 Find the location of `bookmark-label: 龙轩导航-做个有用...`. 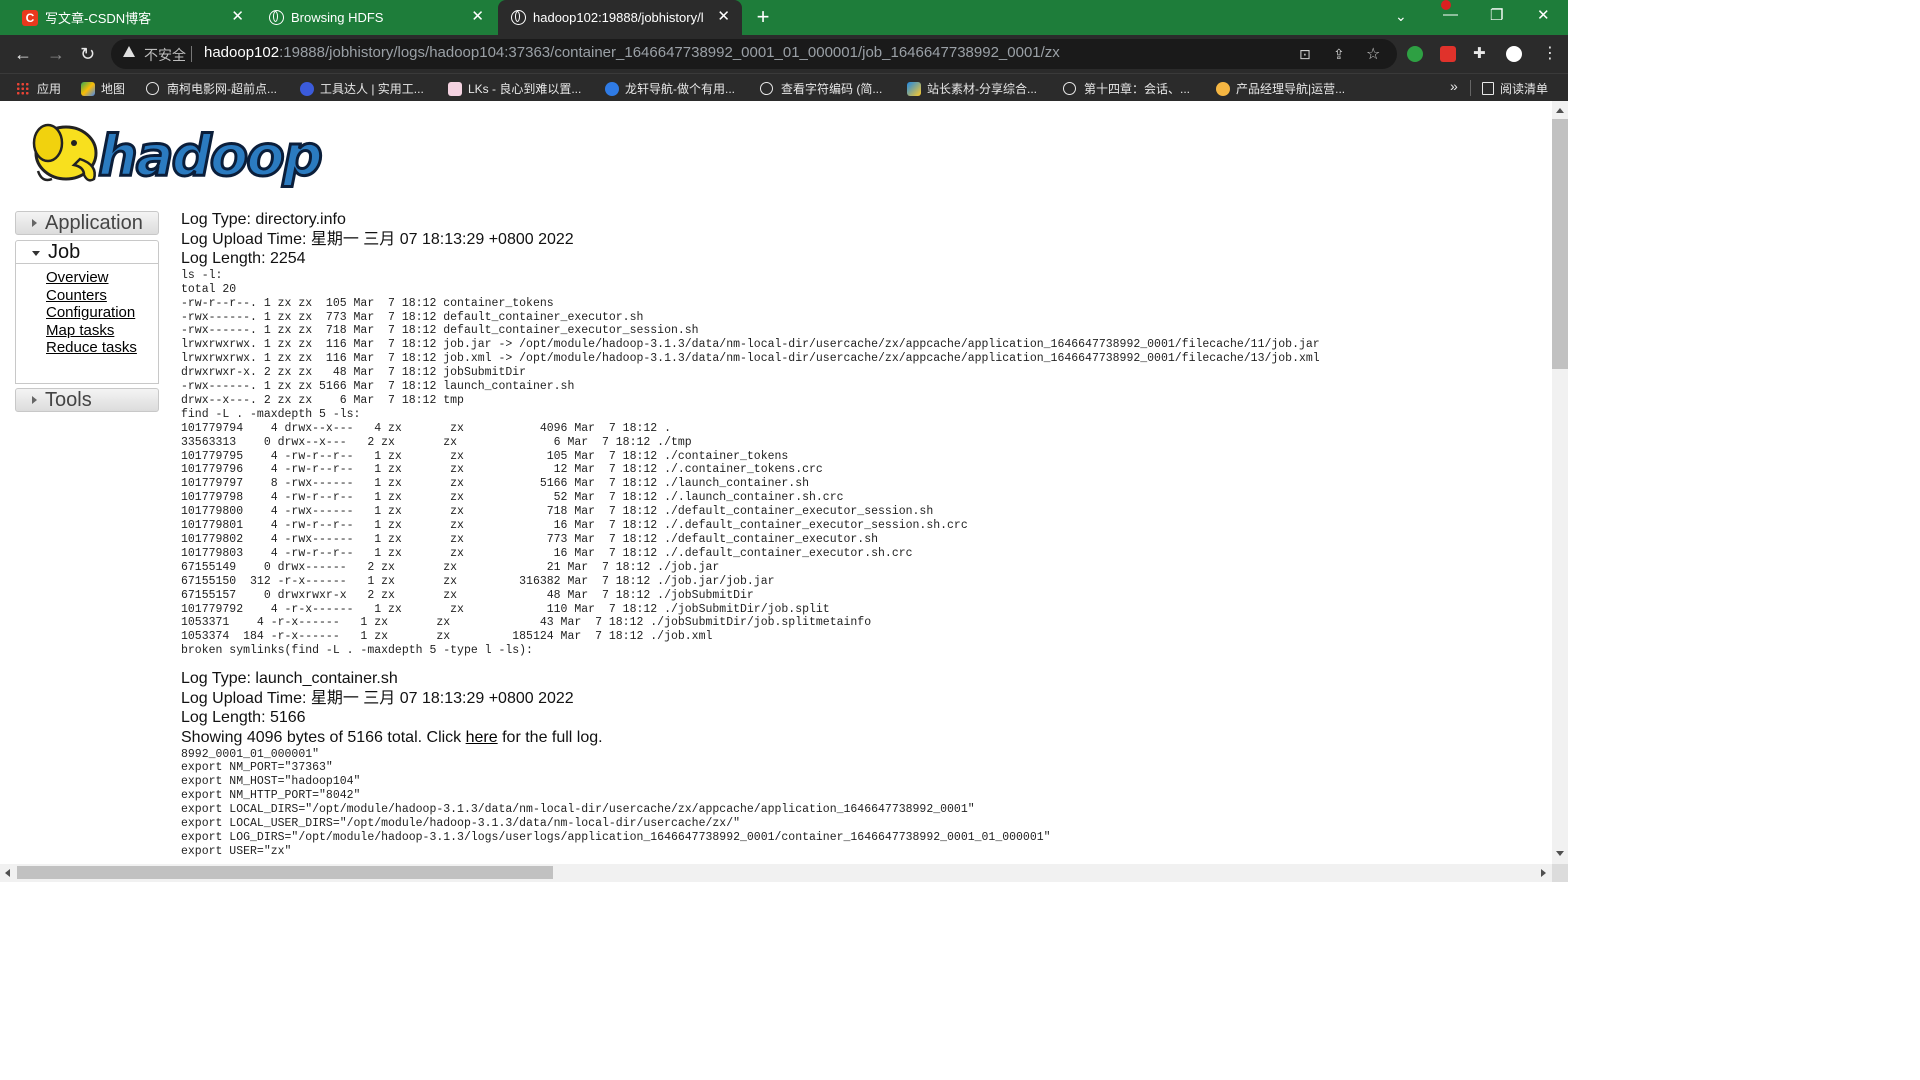

bookmark-label: 龙轩导航-做个有用... is located at coordinates (680, 89).